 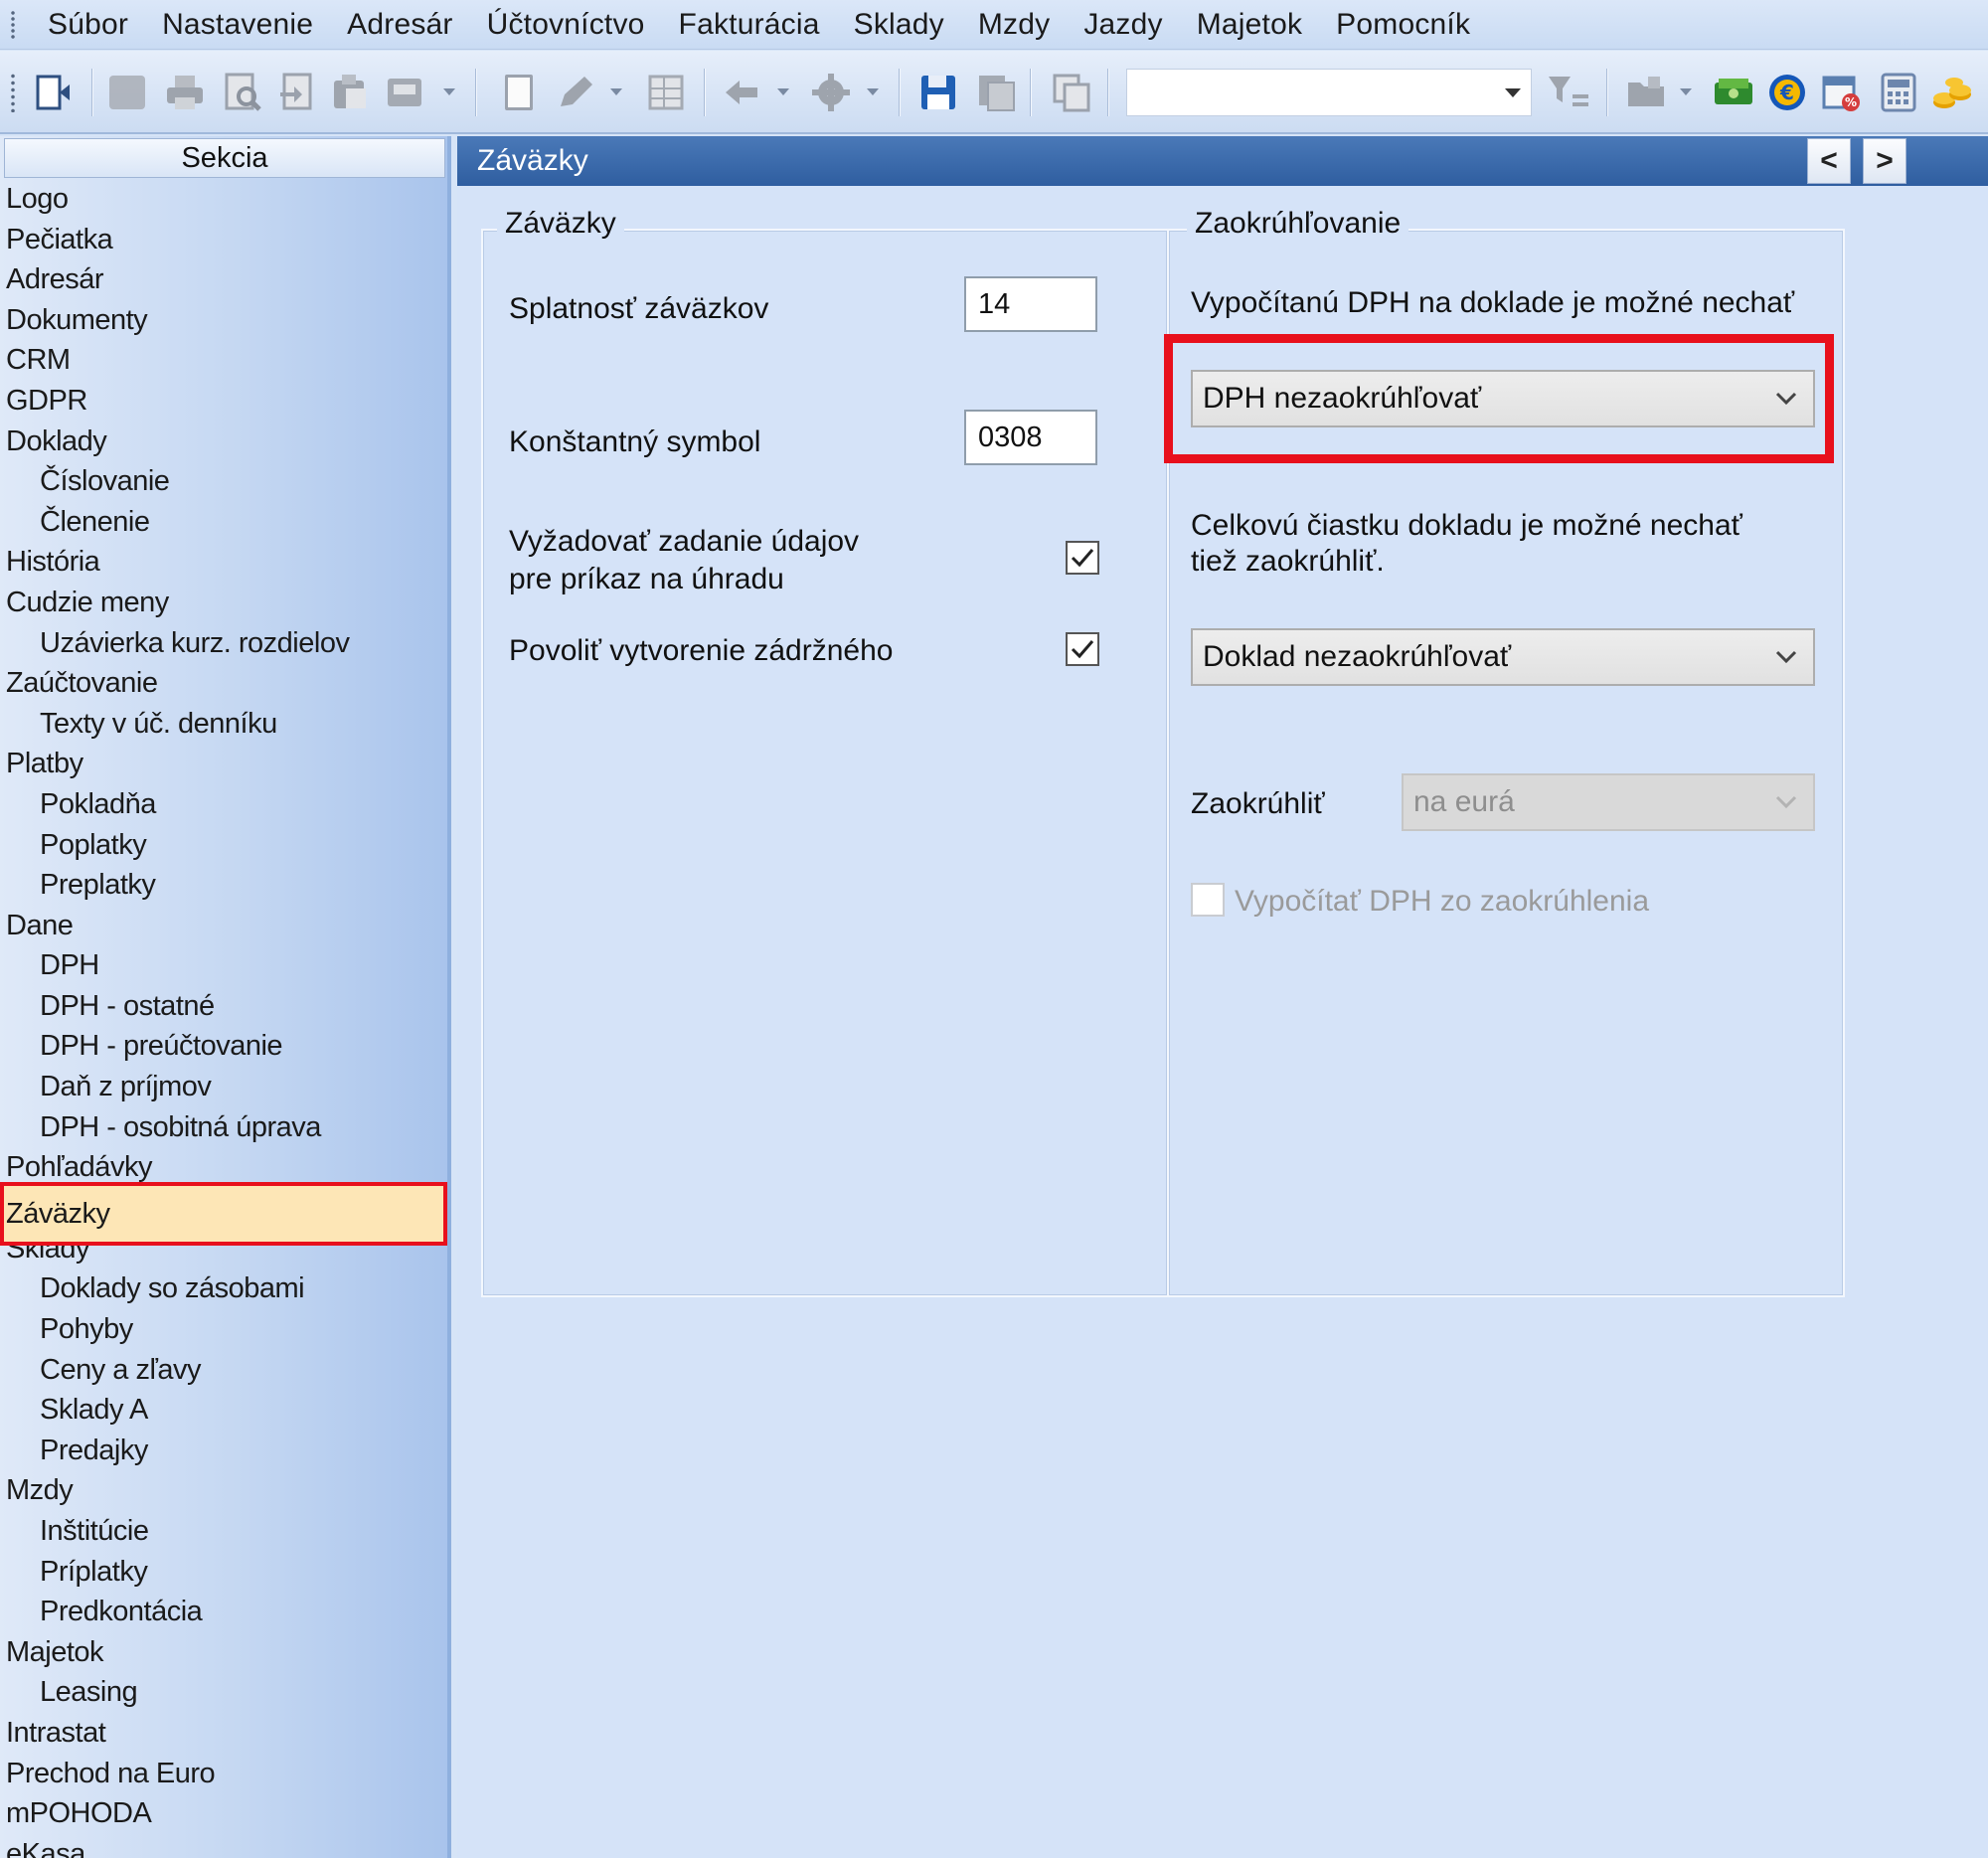 I want to click on section-item-adresar: Adresár, so click(x=223, y=279).